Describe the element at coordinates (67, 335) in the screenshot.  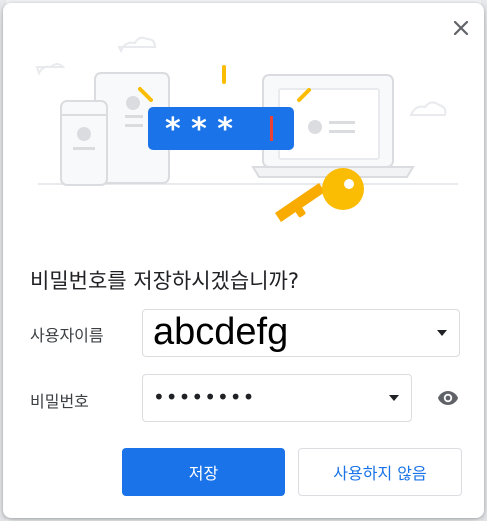
I see `username-label: 사용자이름` at that location.